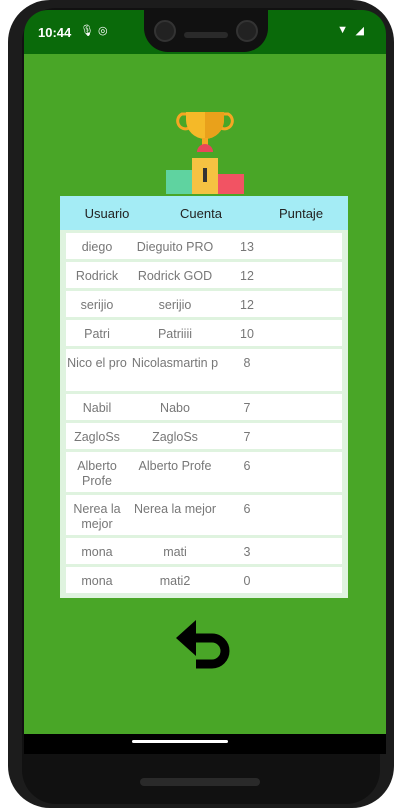 This screenshot has width=402, height=811. What do you see at coordinates (97, 363) in the screenshot?
I see `cell-usuario: Nico el pro` at bounding box center [97, 363].